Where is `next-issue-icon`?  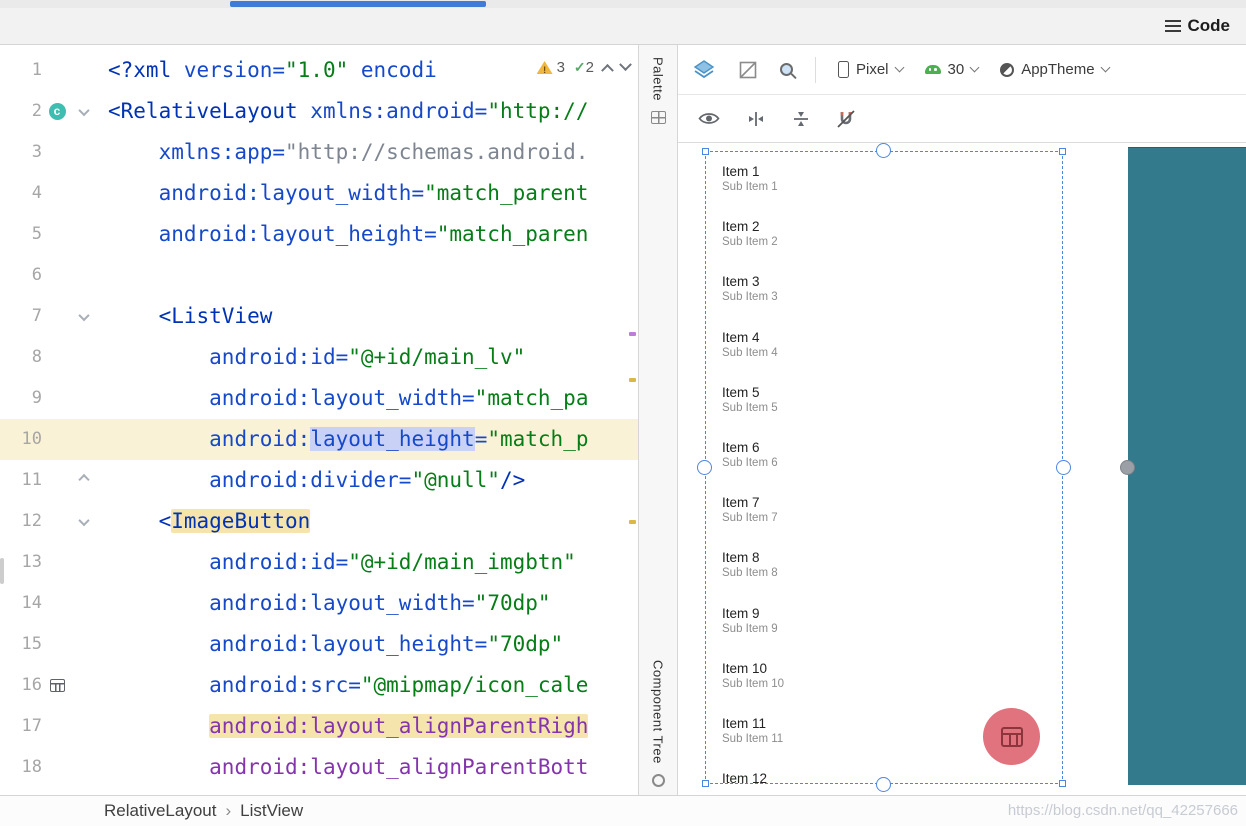
next-issue-icon is located at coordinates (625, 65).